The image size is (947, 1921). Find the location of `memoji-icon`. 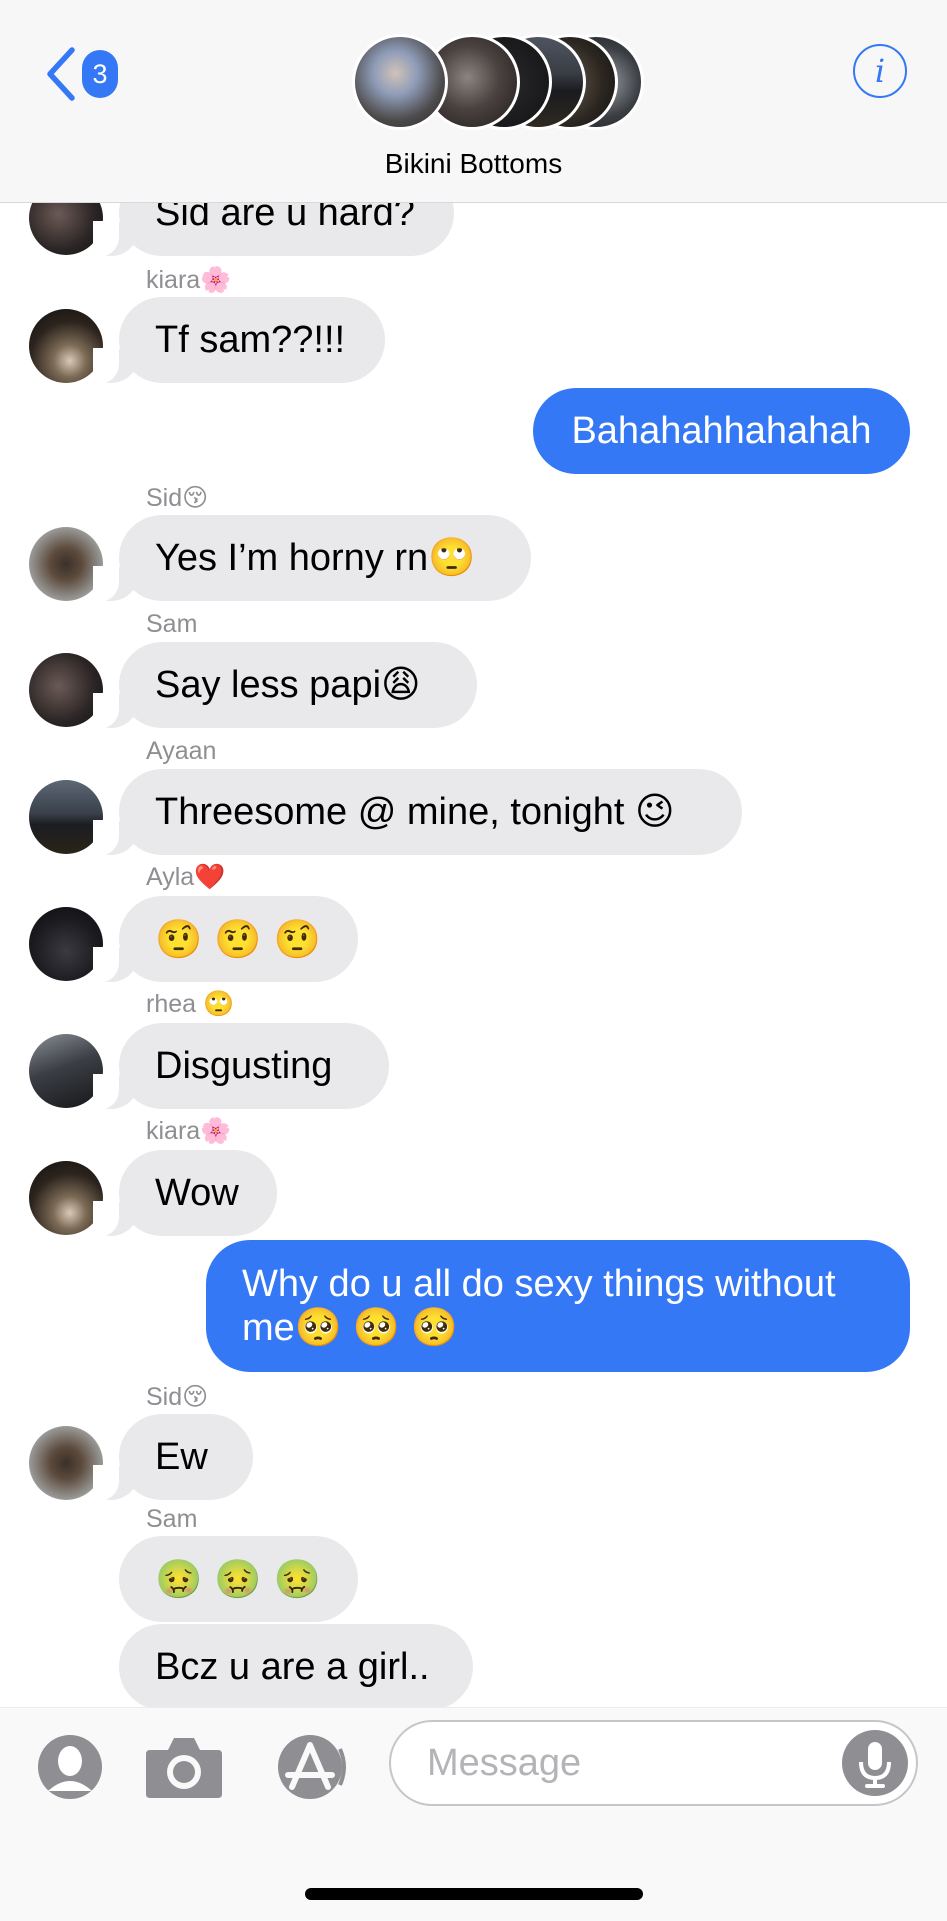

memoji-icon is located at coordinates (70, 1767).